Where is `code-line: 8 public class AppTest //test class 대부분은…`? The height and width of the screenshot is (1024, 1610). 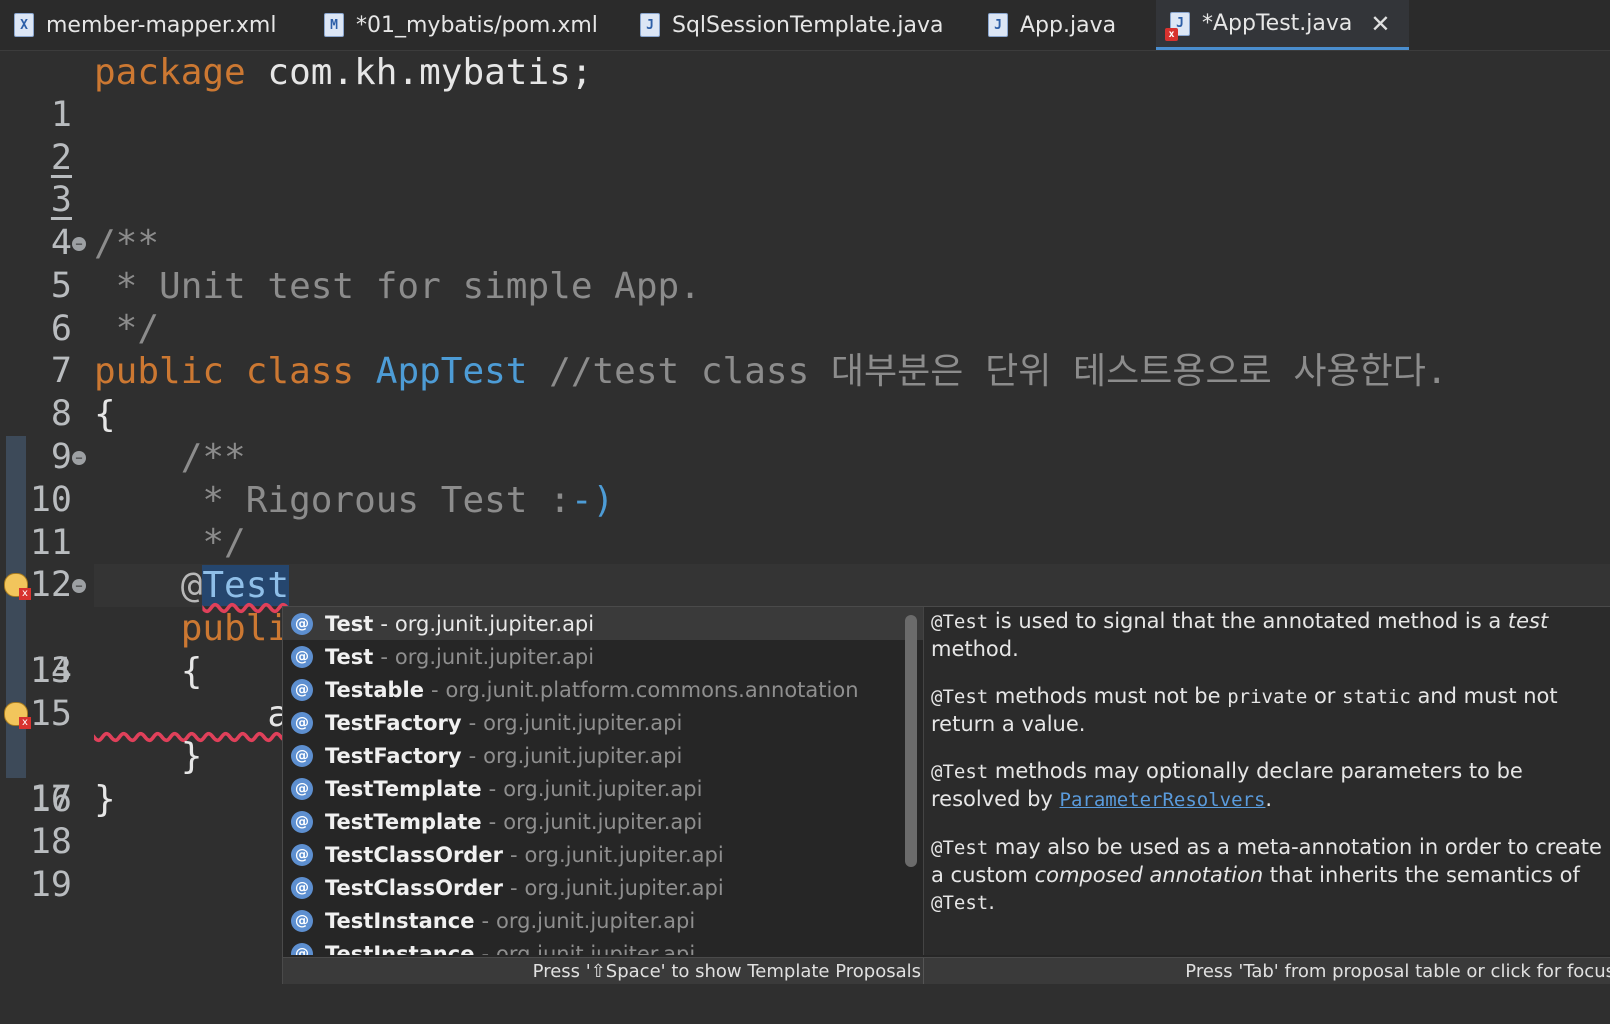
code-line: 8 public class AppTest //test class 대부분은… is located at coordinates (805, 392).